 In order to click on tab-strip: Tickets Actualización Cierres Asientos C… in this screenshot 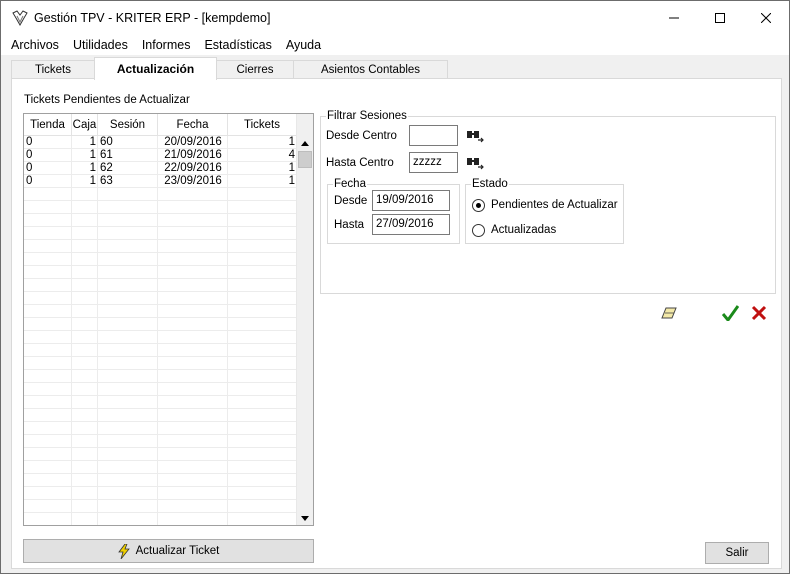, I will do `click(395, 67)`.